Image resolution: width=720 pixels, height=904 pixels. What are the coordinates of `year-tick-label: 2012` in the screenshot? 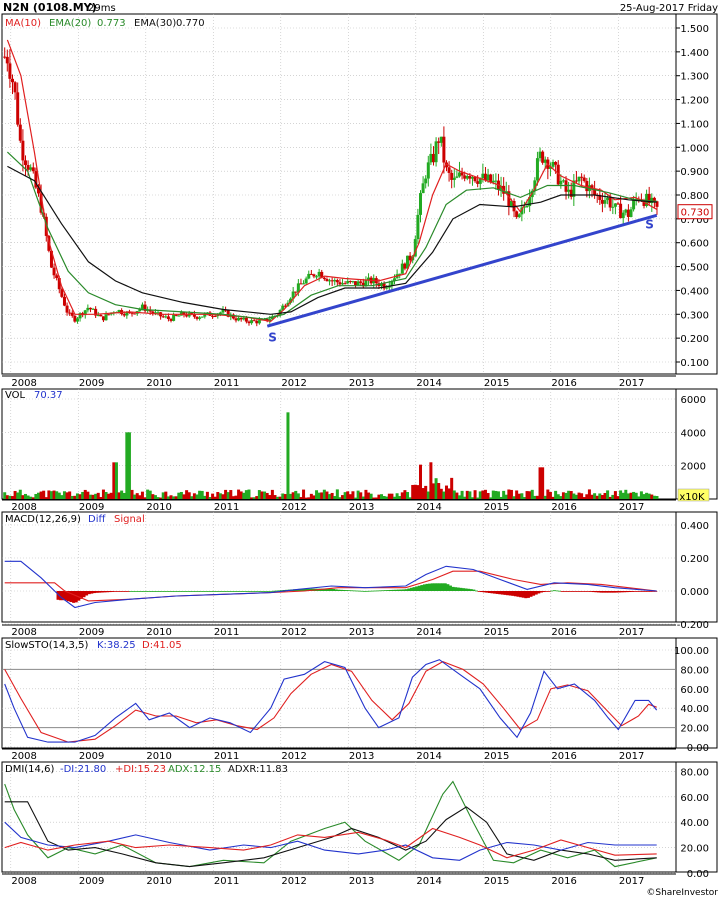 It's located at (293, 632).